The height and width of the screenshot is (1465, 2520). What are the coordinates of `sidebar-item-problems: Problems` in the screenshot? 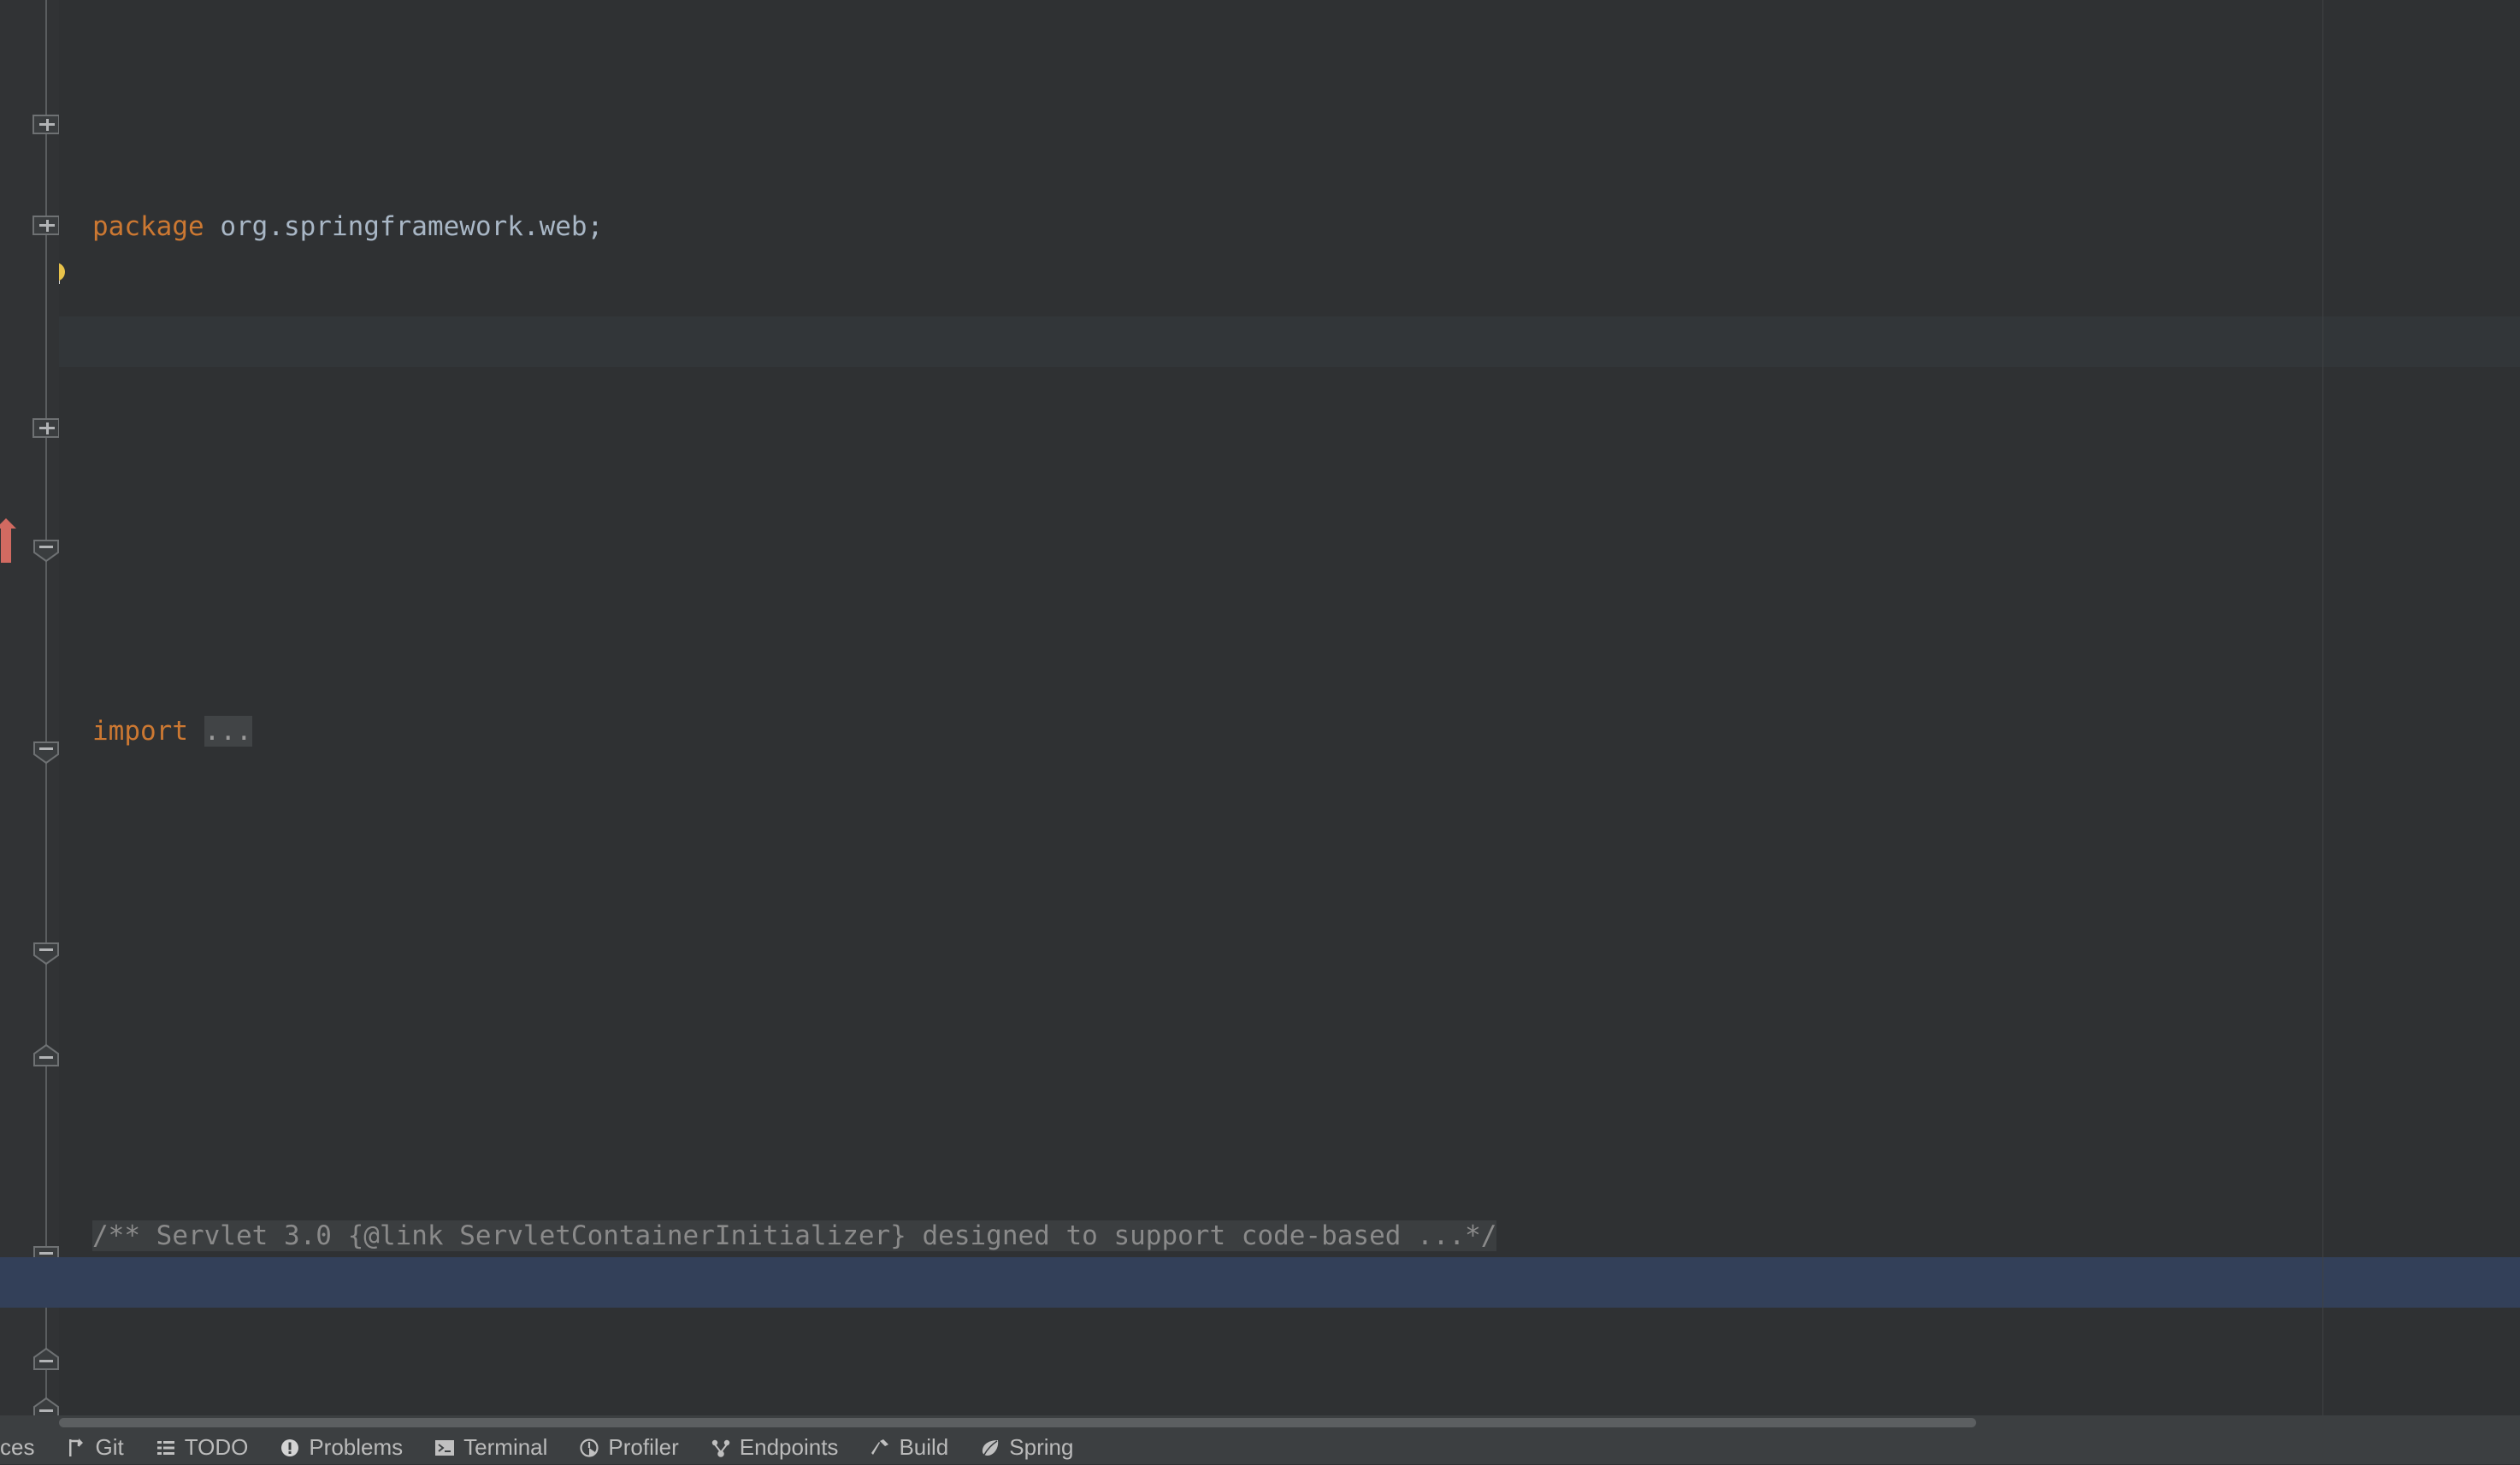 It's located at (340, 1447).